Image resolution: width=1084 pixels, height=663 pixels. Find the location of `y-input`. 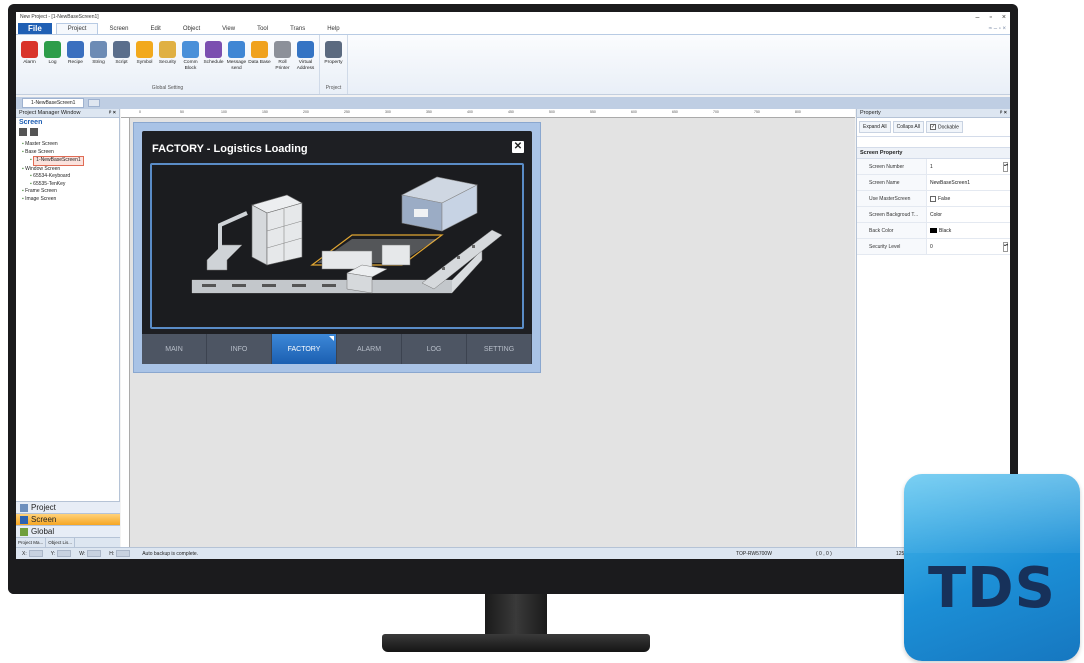

y-input is located at coordinates (64, 553).